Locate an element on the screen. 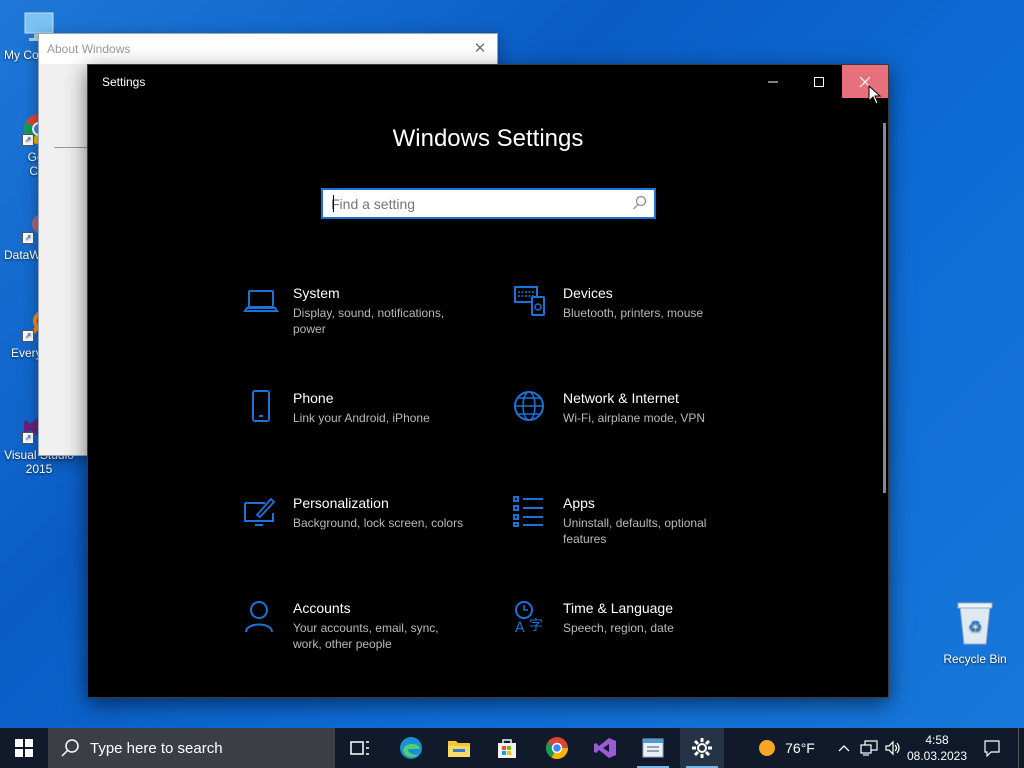  weather-widget: 76°F is located at coordinates (786, 748).